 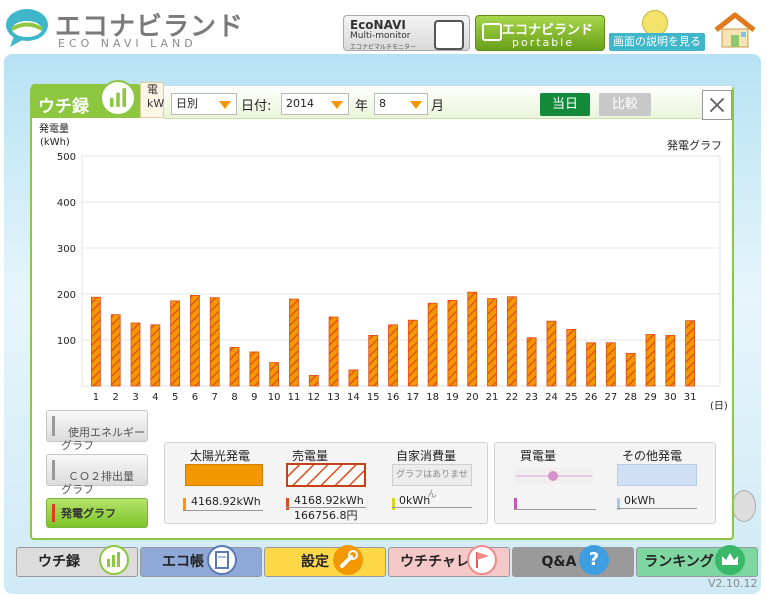 What do you see at coordinates (325, 561) in the screenshot?
I see `nav-settings: 設定` at bounding box center [325, 561].